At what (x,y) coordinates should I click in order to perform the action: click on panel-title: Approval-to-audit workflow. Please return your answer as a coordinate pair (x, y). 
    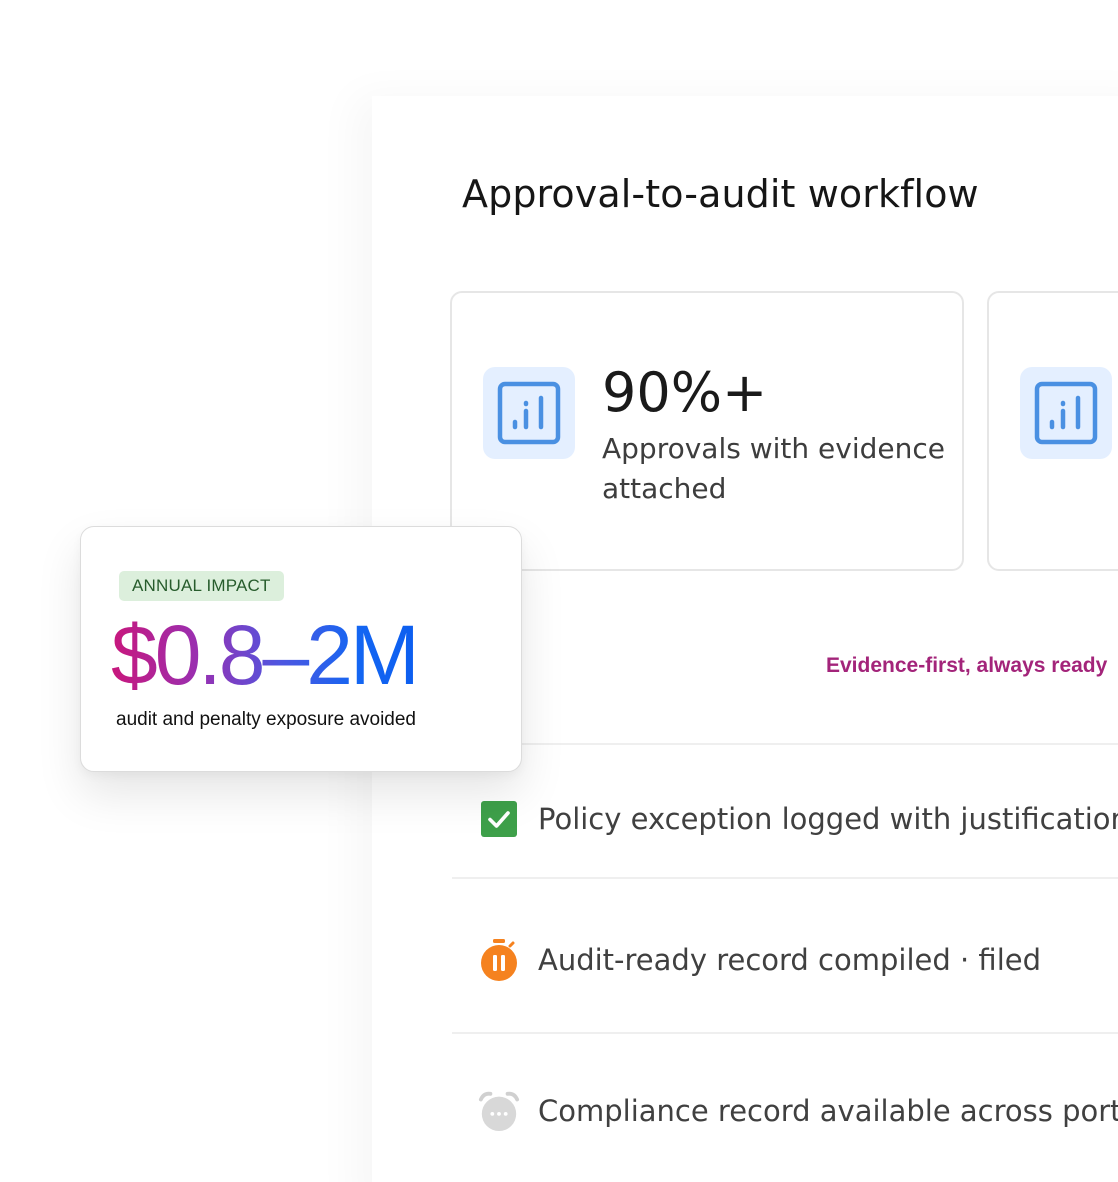
    Looking at the image, I should click on (720, 194).